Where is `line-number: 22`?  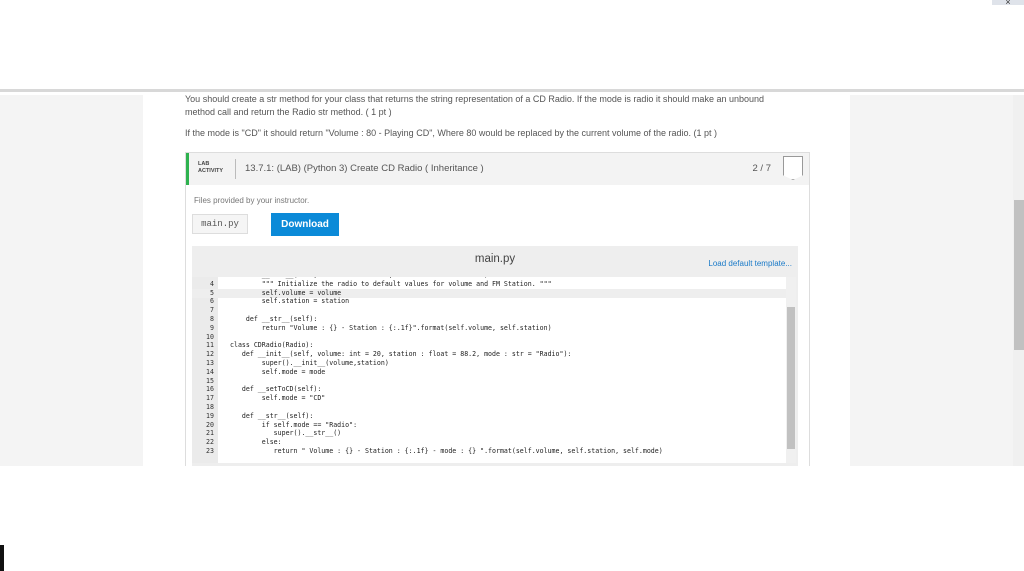 line-number: 22 is located at coordinates (210, 442).